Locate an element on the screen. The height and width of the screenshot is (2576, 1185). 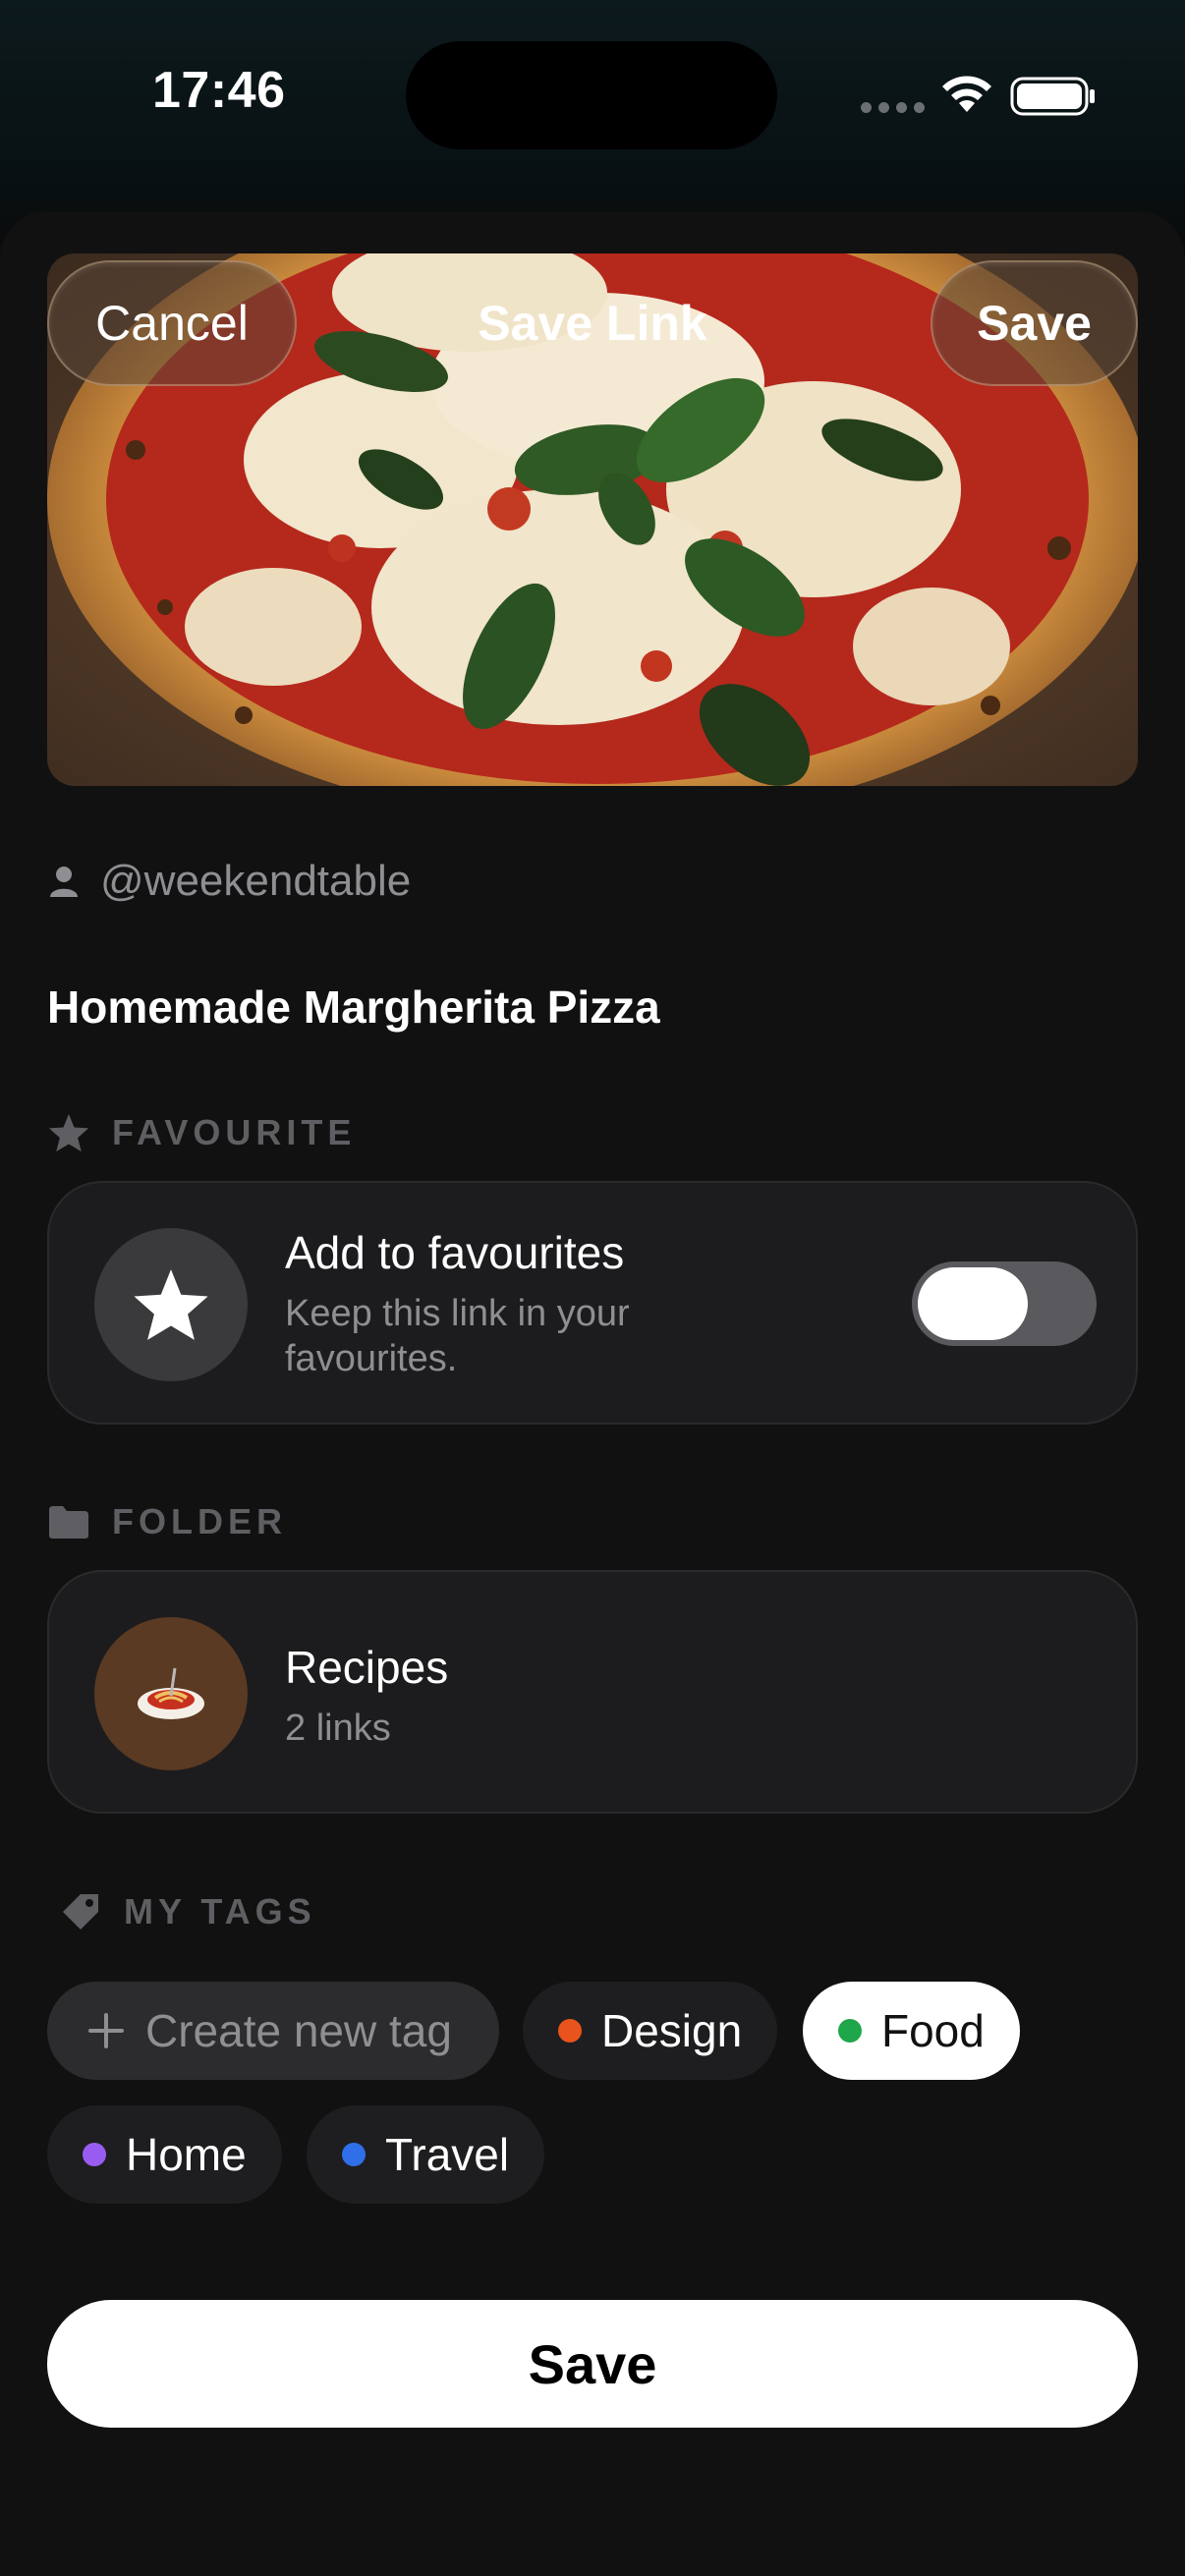
tag-chip-food: Food is located at coordinates (912, 2031).